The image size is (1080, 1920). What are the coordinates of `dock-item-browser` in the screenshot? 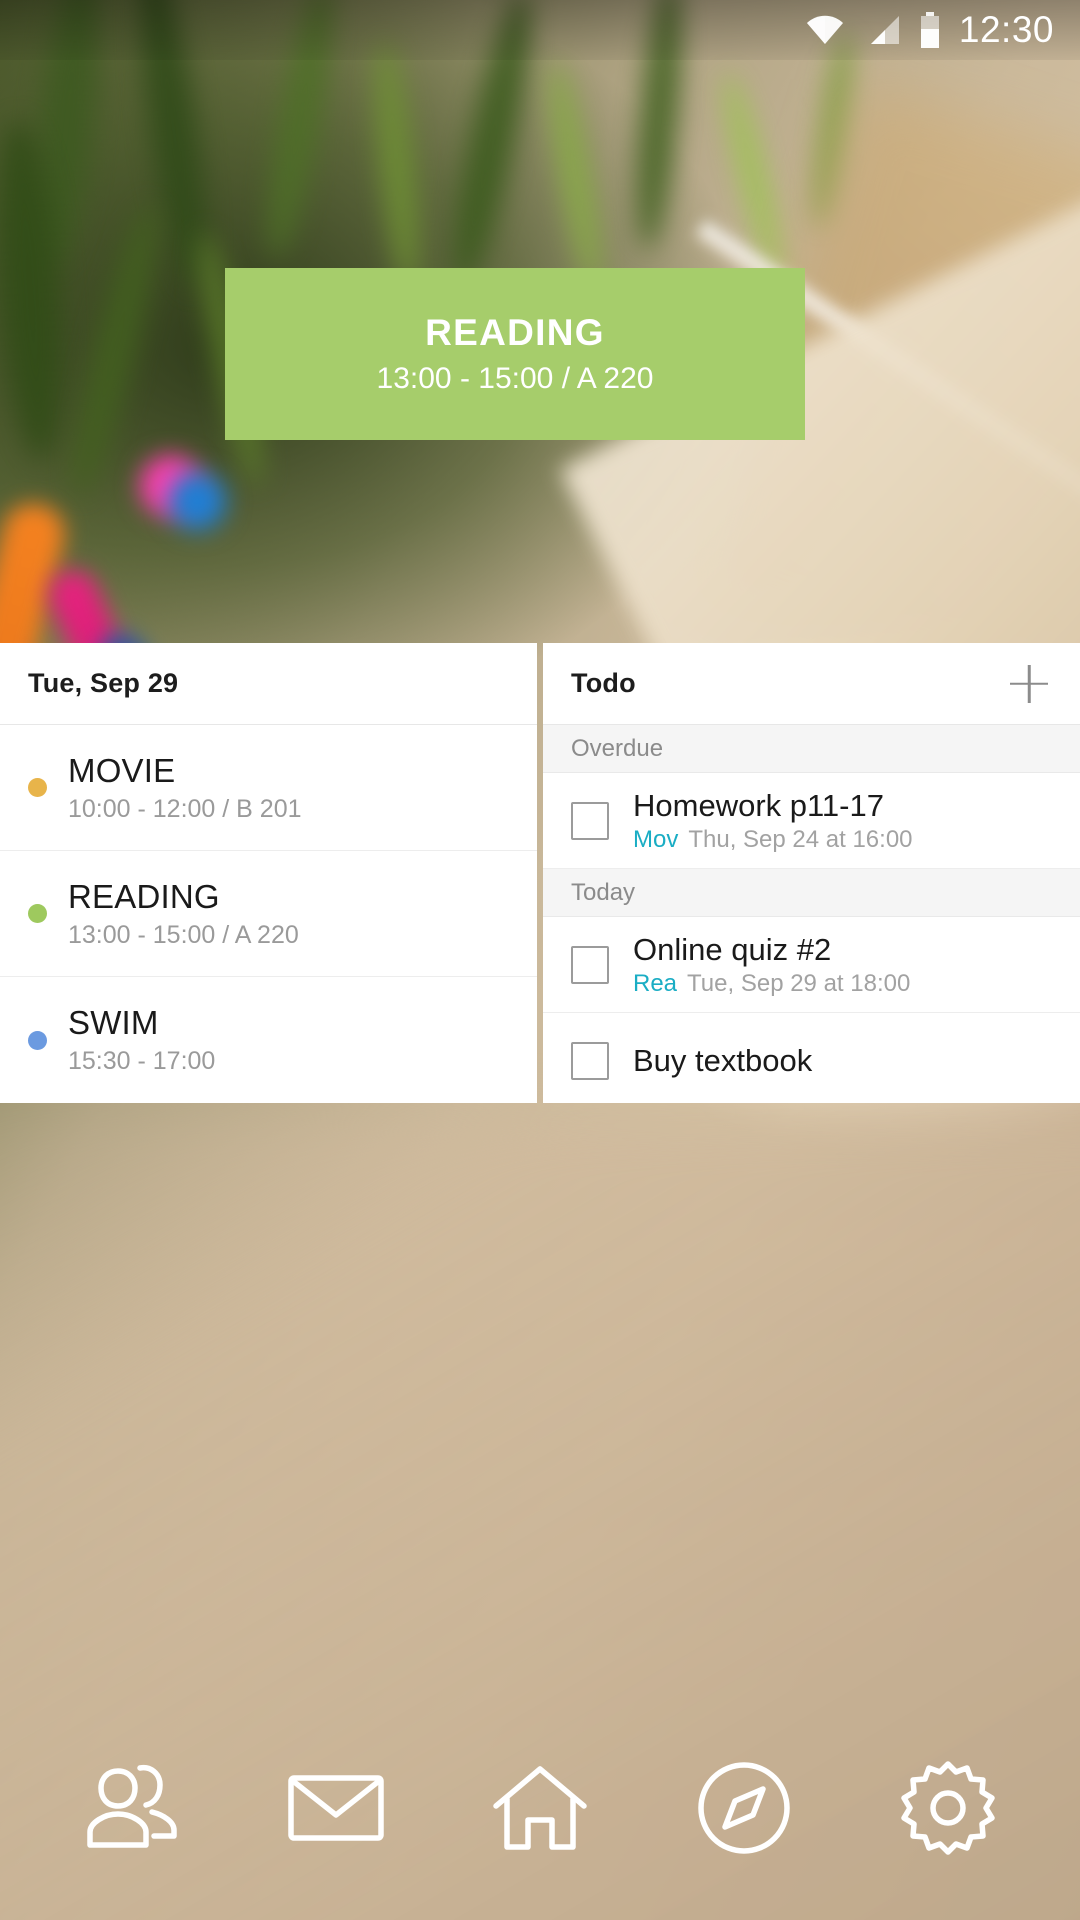 It's located at (744, 1810).